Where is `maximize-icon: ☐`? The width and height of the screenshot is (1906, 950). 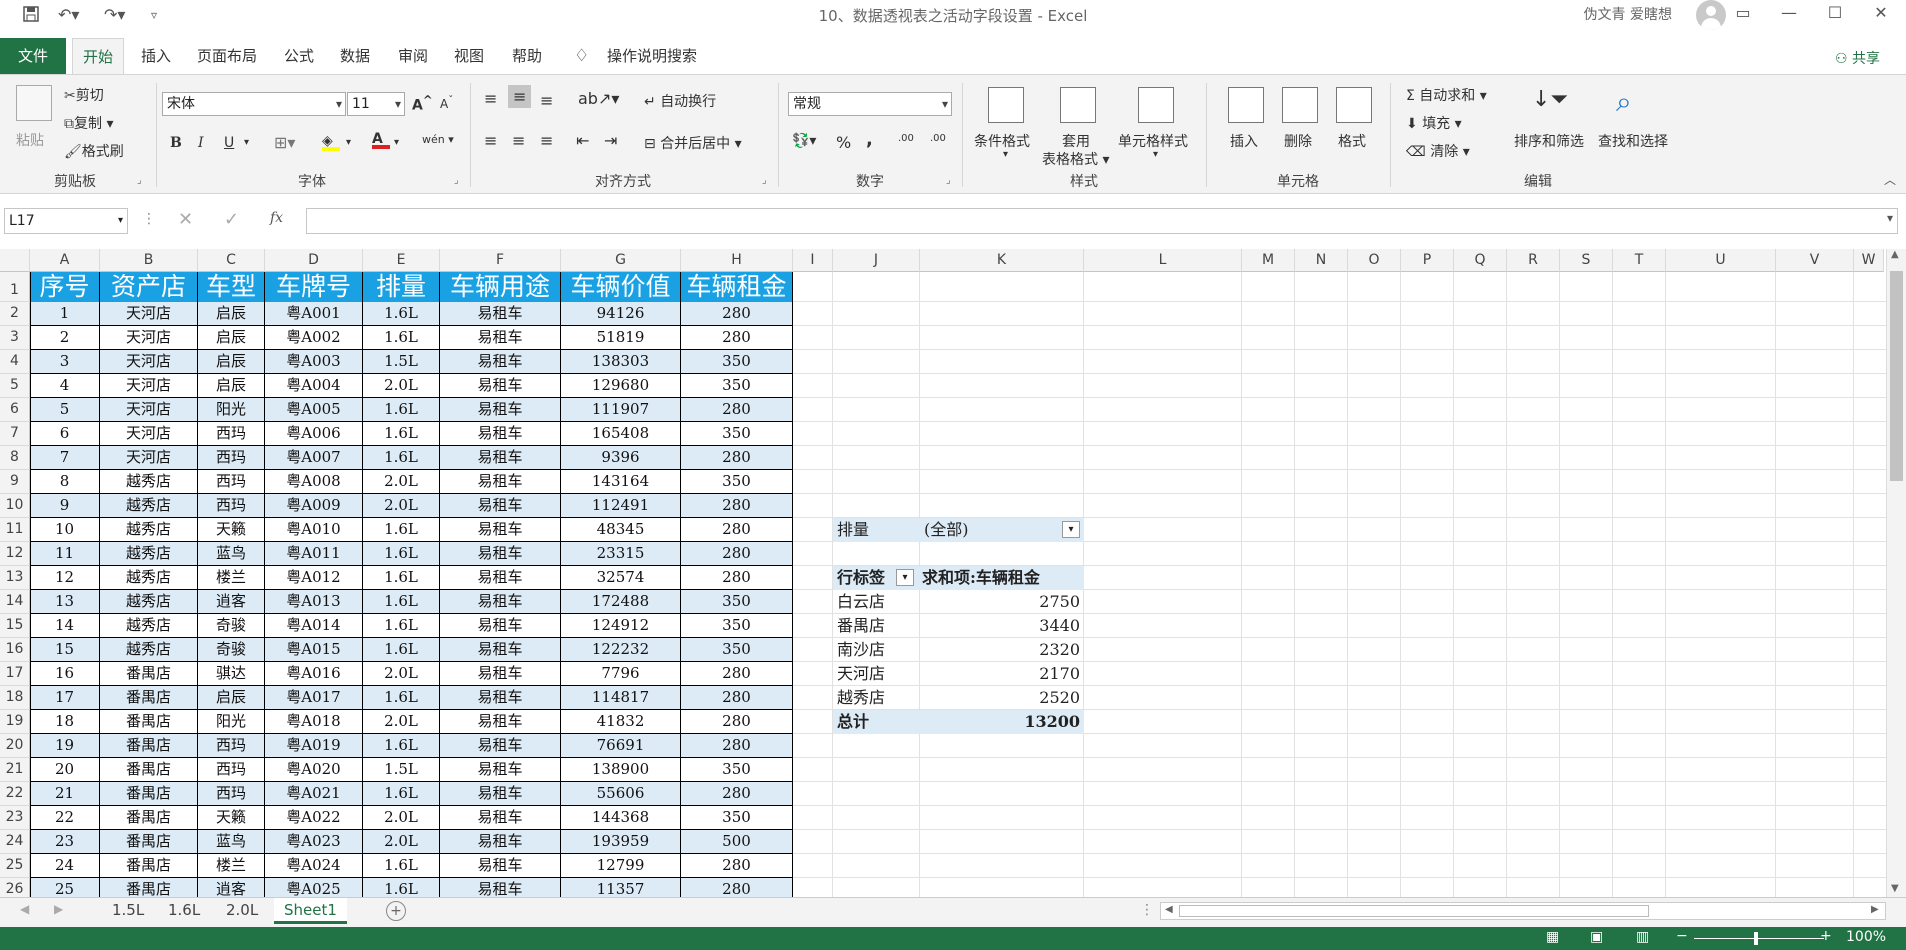
maximize-icon: ☐ is located at coordinates (1835, 12).